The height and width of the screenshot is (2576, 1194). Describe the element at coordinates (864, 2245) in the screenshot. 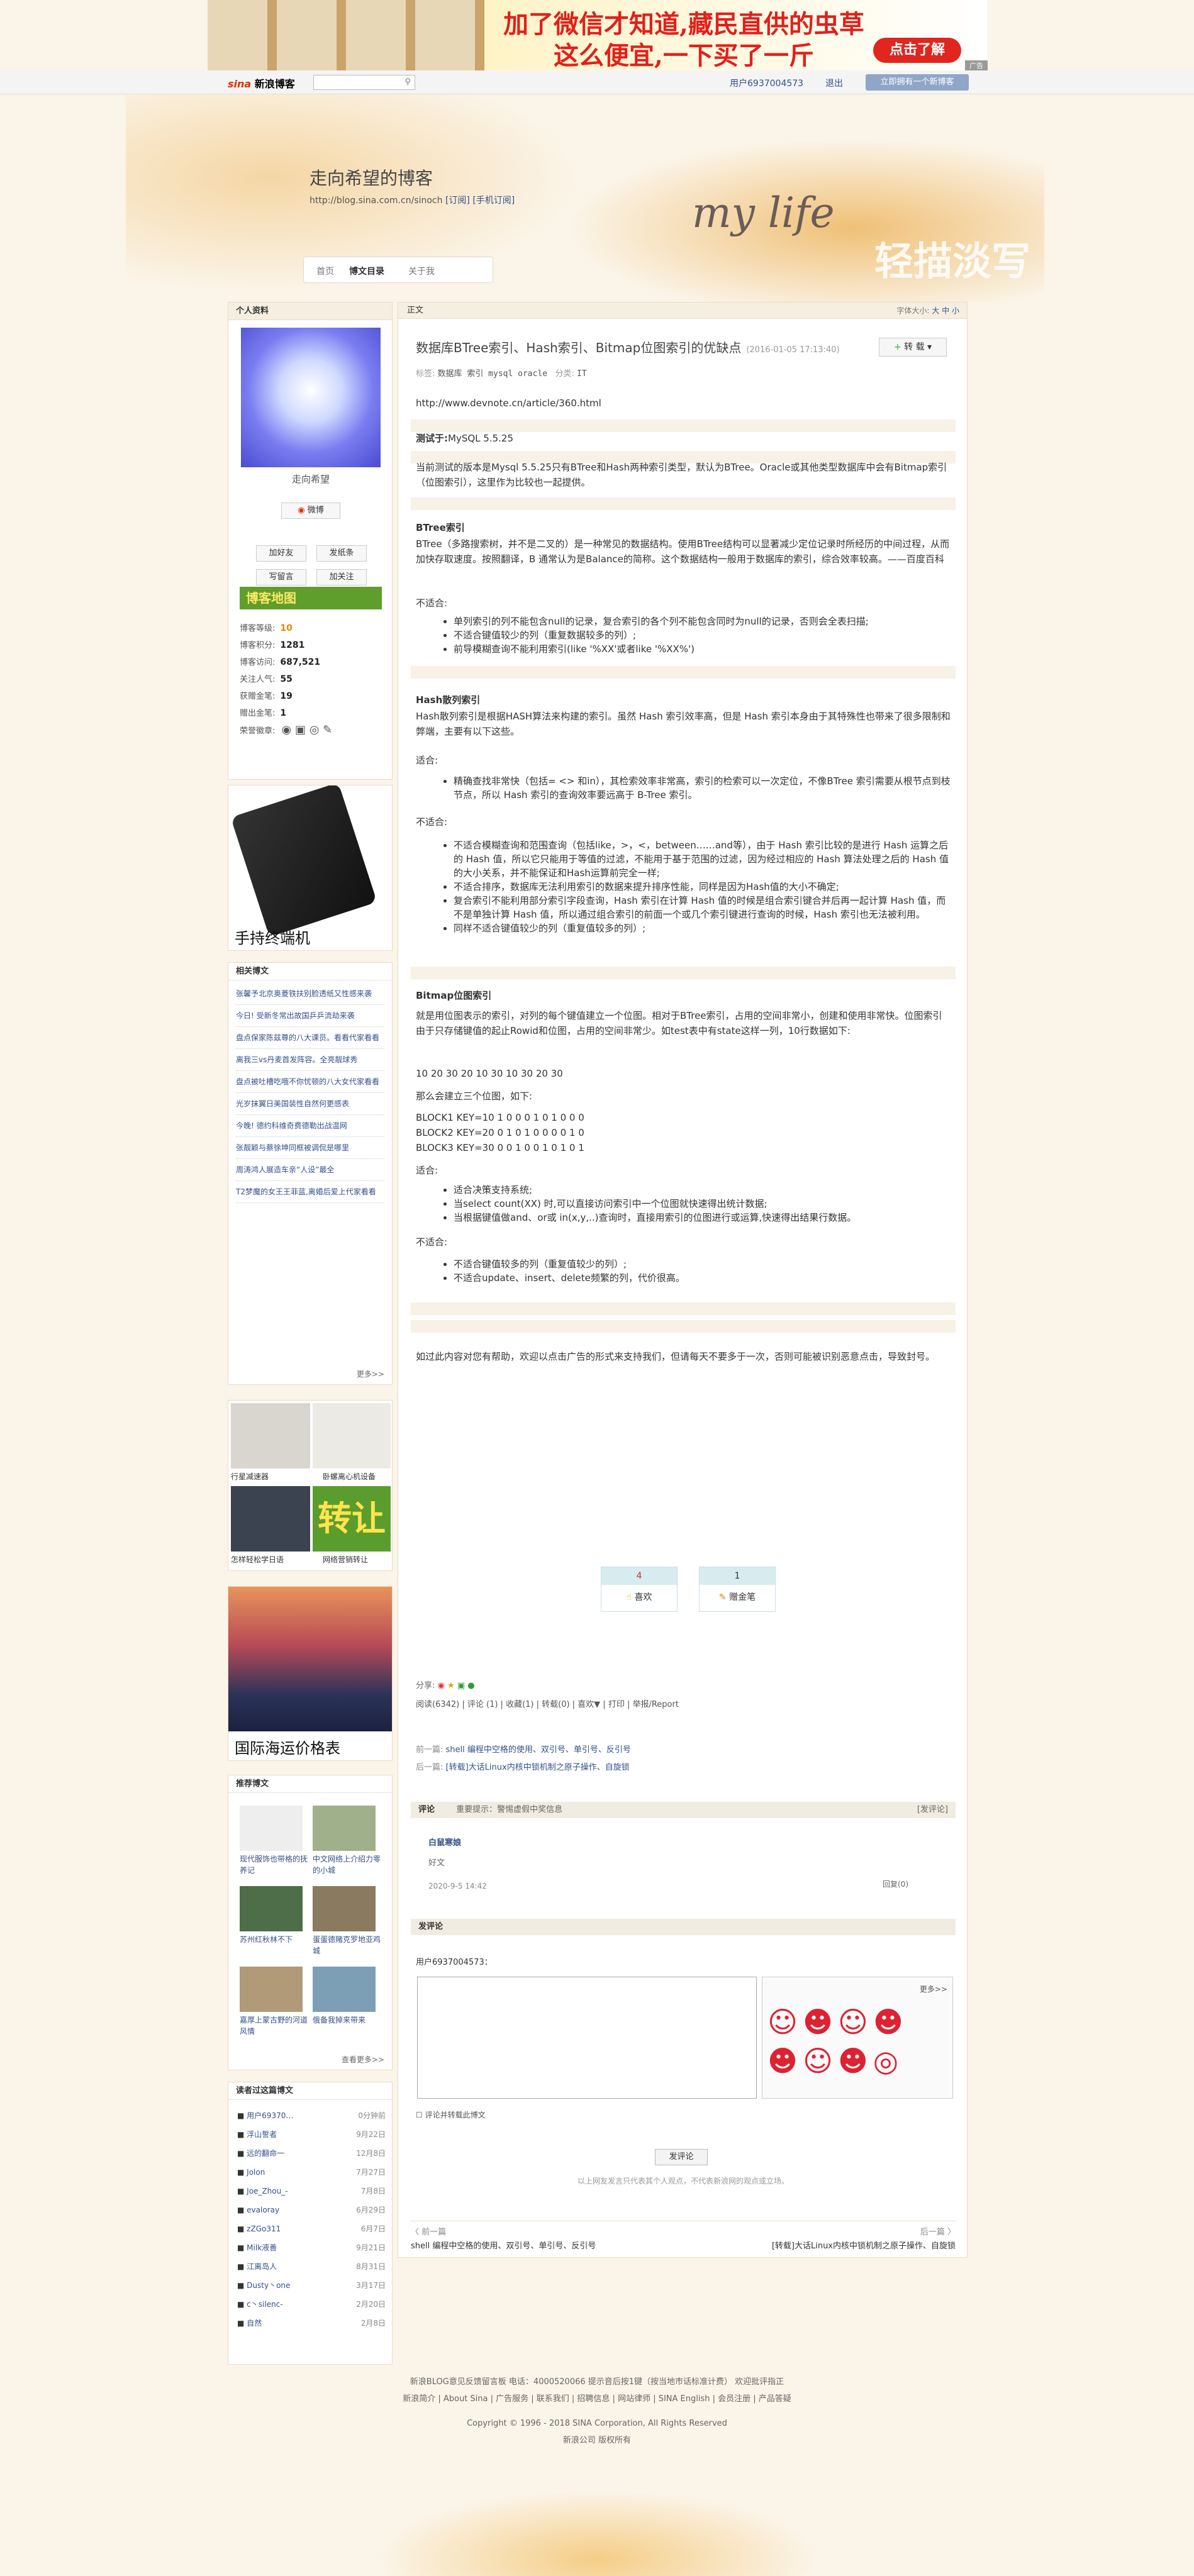

I see `pager-next-title: [转载]大话Linux内核中锁机制之原子操作、自旋锁` at that location.